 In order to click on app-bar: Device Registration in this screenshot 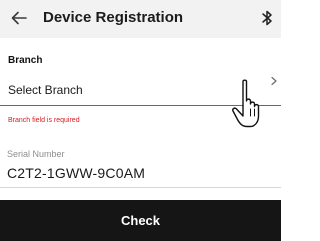, I will do `click(140, 19)`.